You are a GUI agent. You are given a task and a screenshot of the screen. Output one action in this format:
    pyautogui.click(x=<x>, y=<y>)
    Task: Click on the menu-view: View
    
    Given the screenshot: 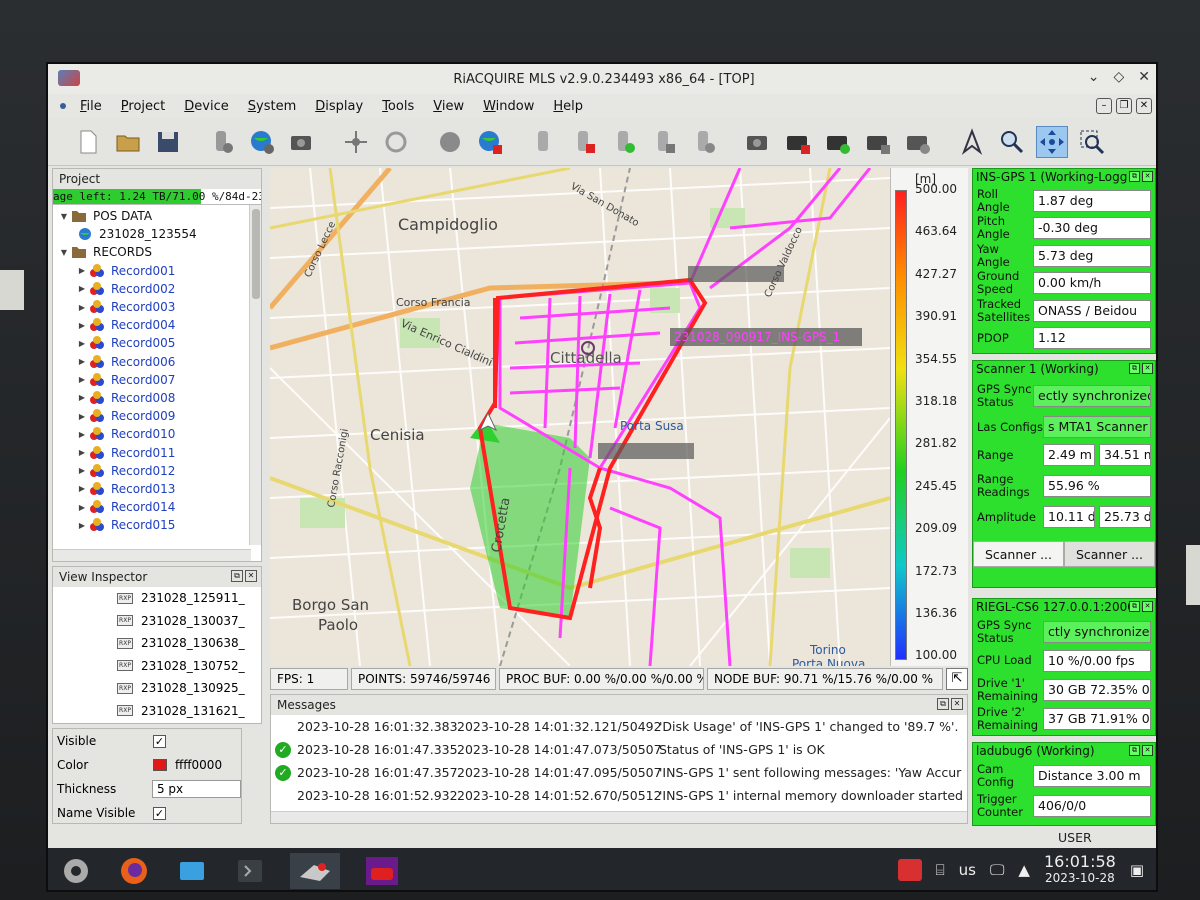 What is the action you would take?
    pyautogui.click(x=448, y=106)
    